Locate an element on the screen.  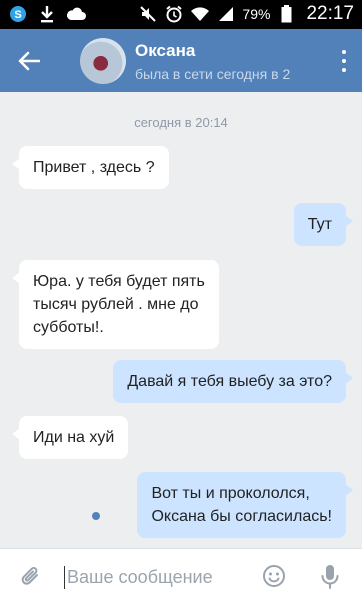
avatar is located at coordinates (103, 61).